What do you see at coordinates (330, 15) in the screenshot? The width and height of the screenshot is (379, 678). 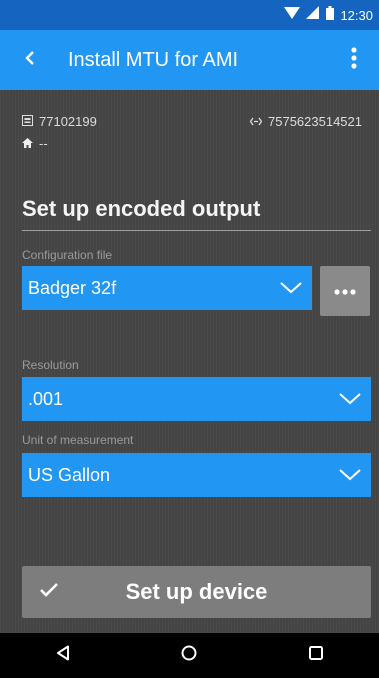 I see `battery-icon` at bounding box center [330, 15].